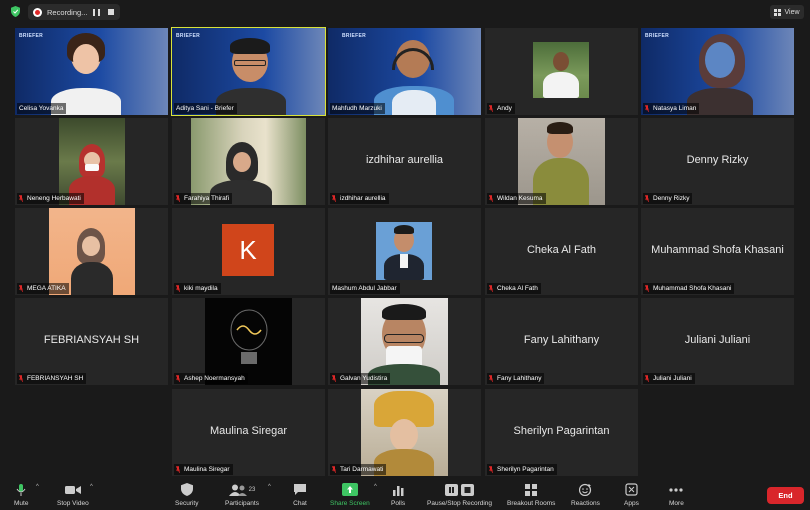 The image size is (810, 510). What do you see at coordinates (785, 495) in the screenshot?
I see `end-meeting-button: End` at bounding box center [785, 495].